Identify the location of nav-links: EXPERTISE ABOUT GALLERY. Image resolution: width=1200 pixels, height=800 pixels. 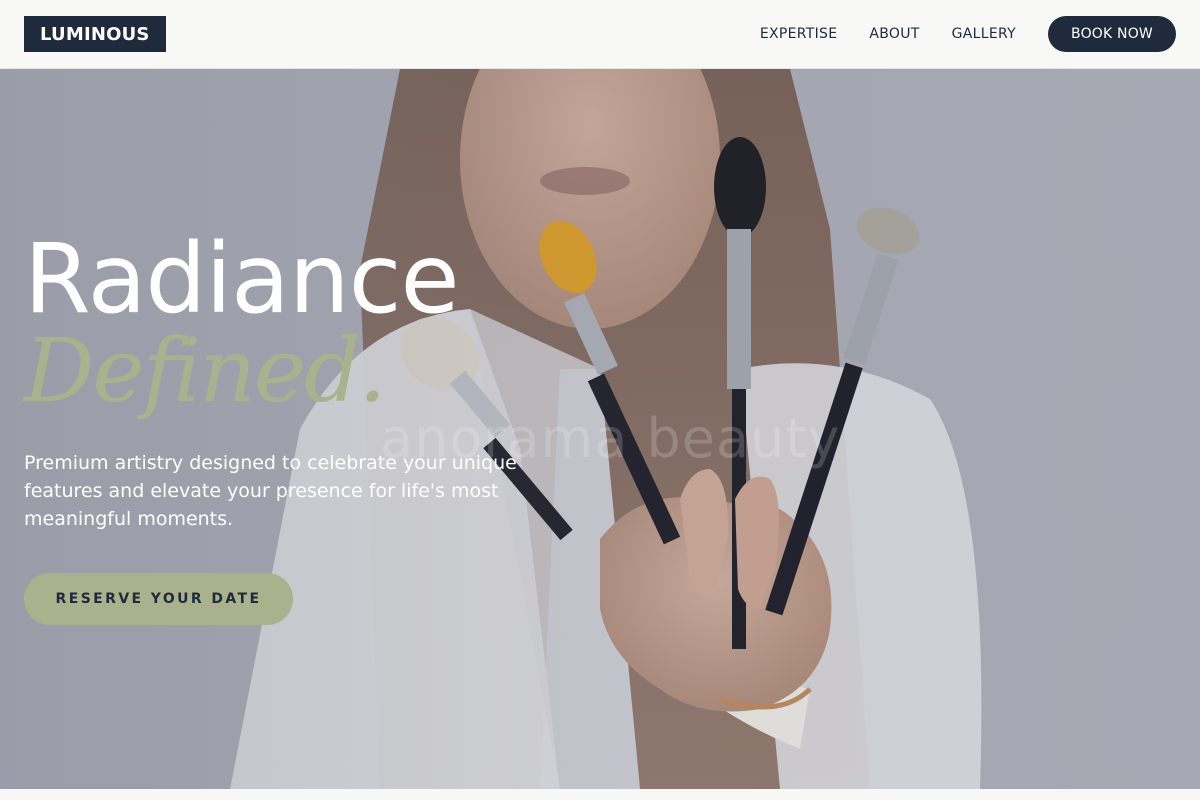
(888, 34).